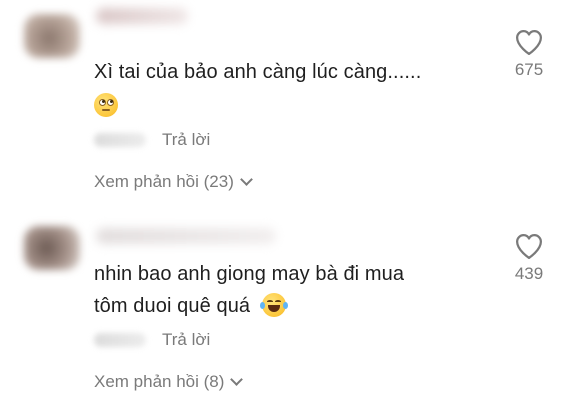 The width and height of the screenshot is (580, 412). I want to click on like-button: 439, so click(529, 258).